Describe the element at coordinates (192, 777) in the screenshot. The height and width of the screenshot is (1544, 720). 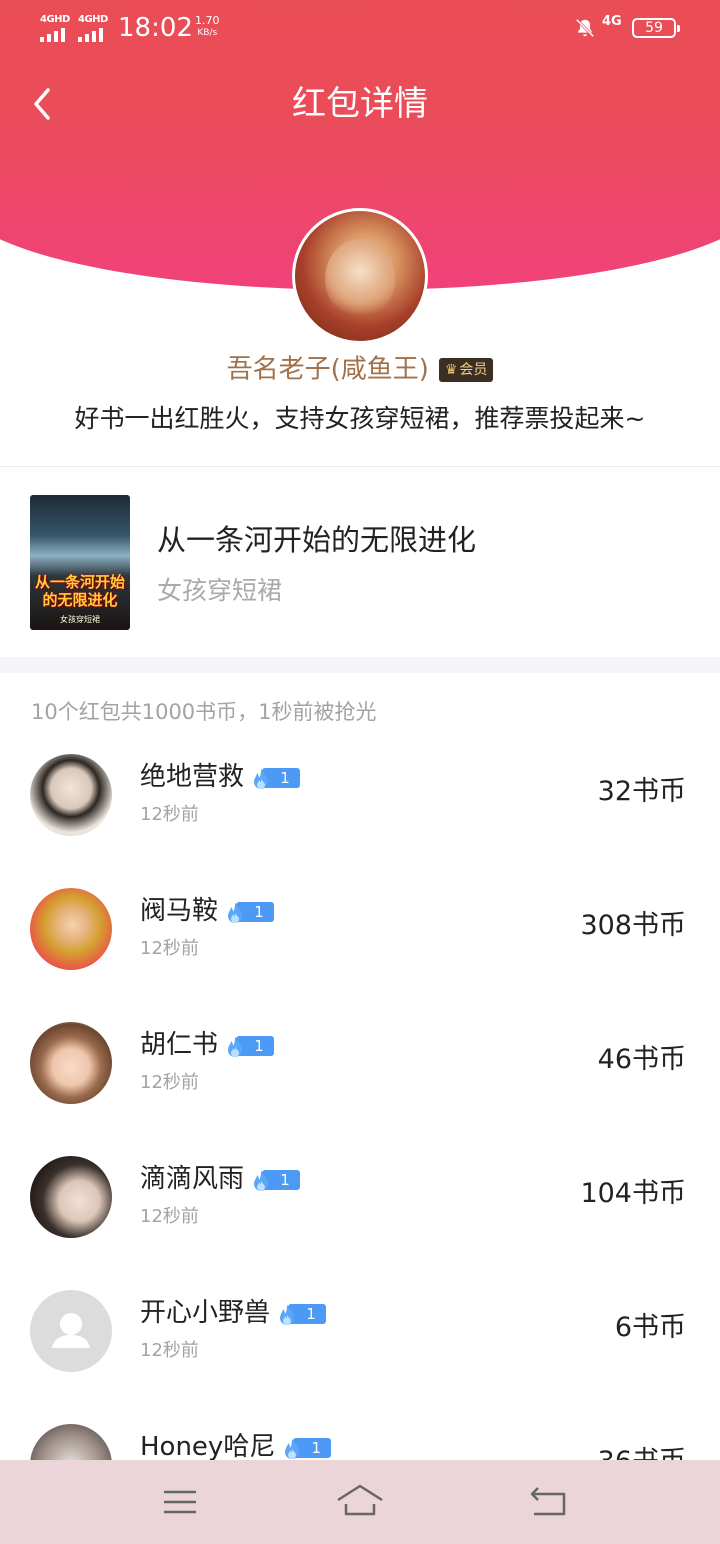
I see `recipient-name: 绝地营救` at that location.